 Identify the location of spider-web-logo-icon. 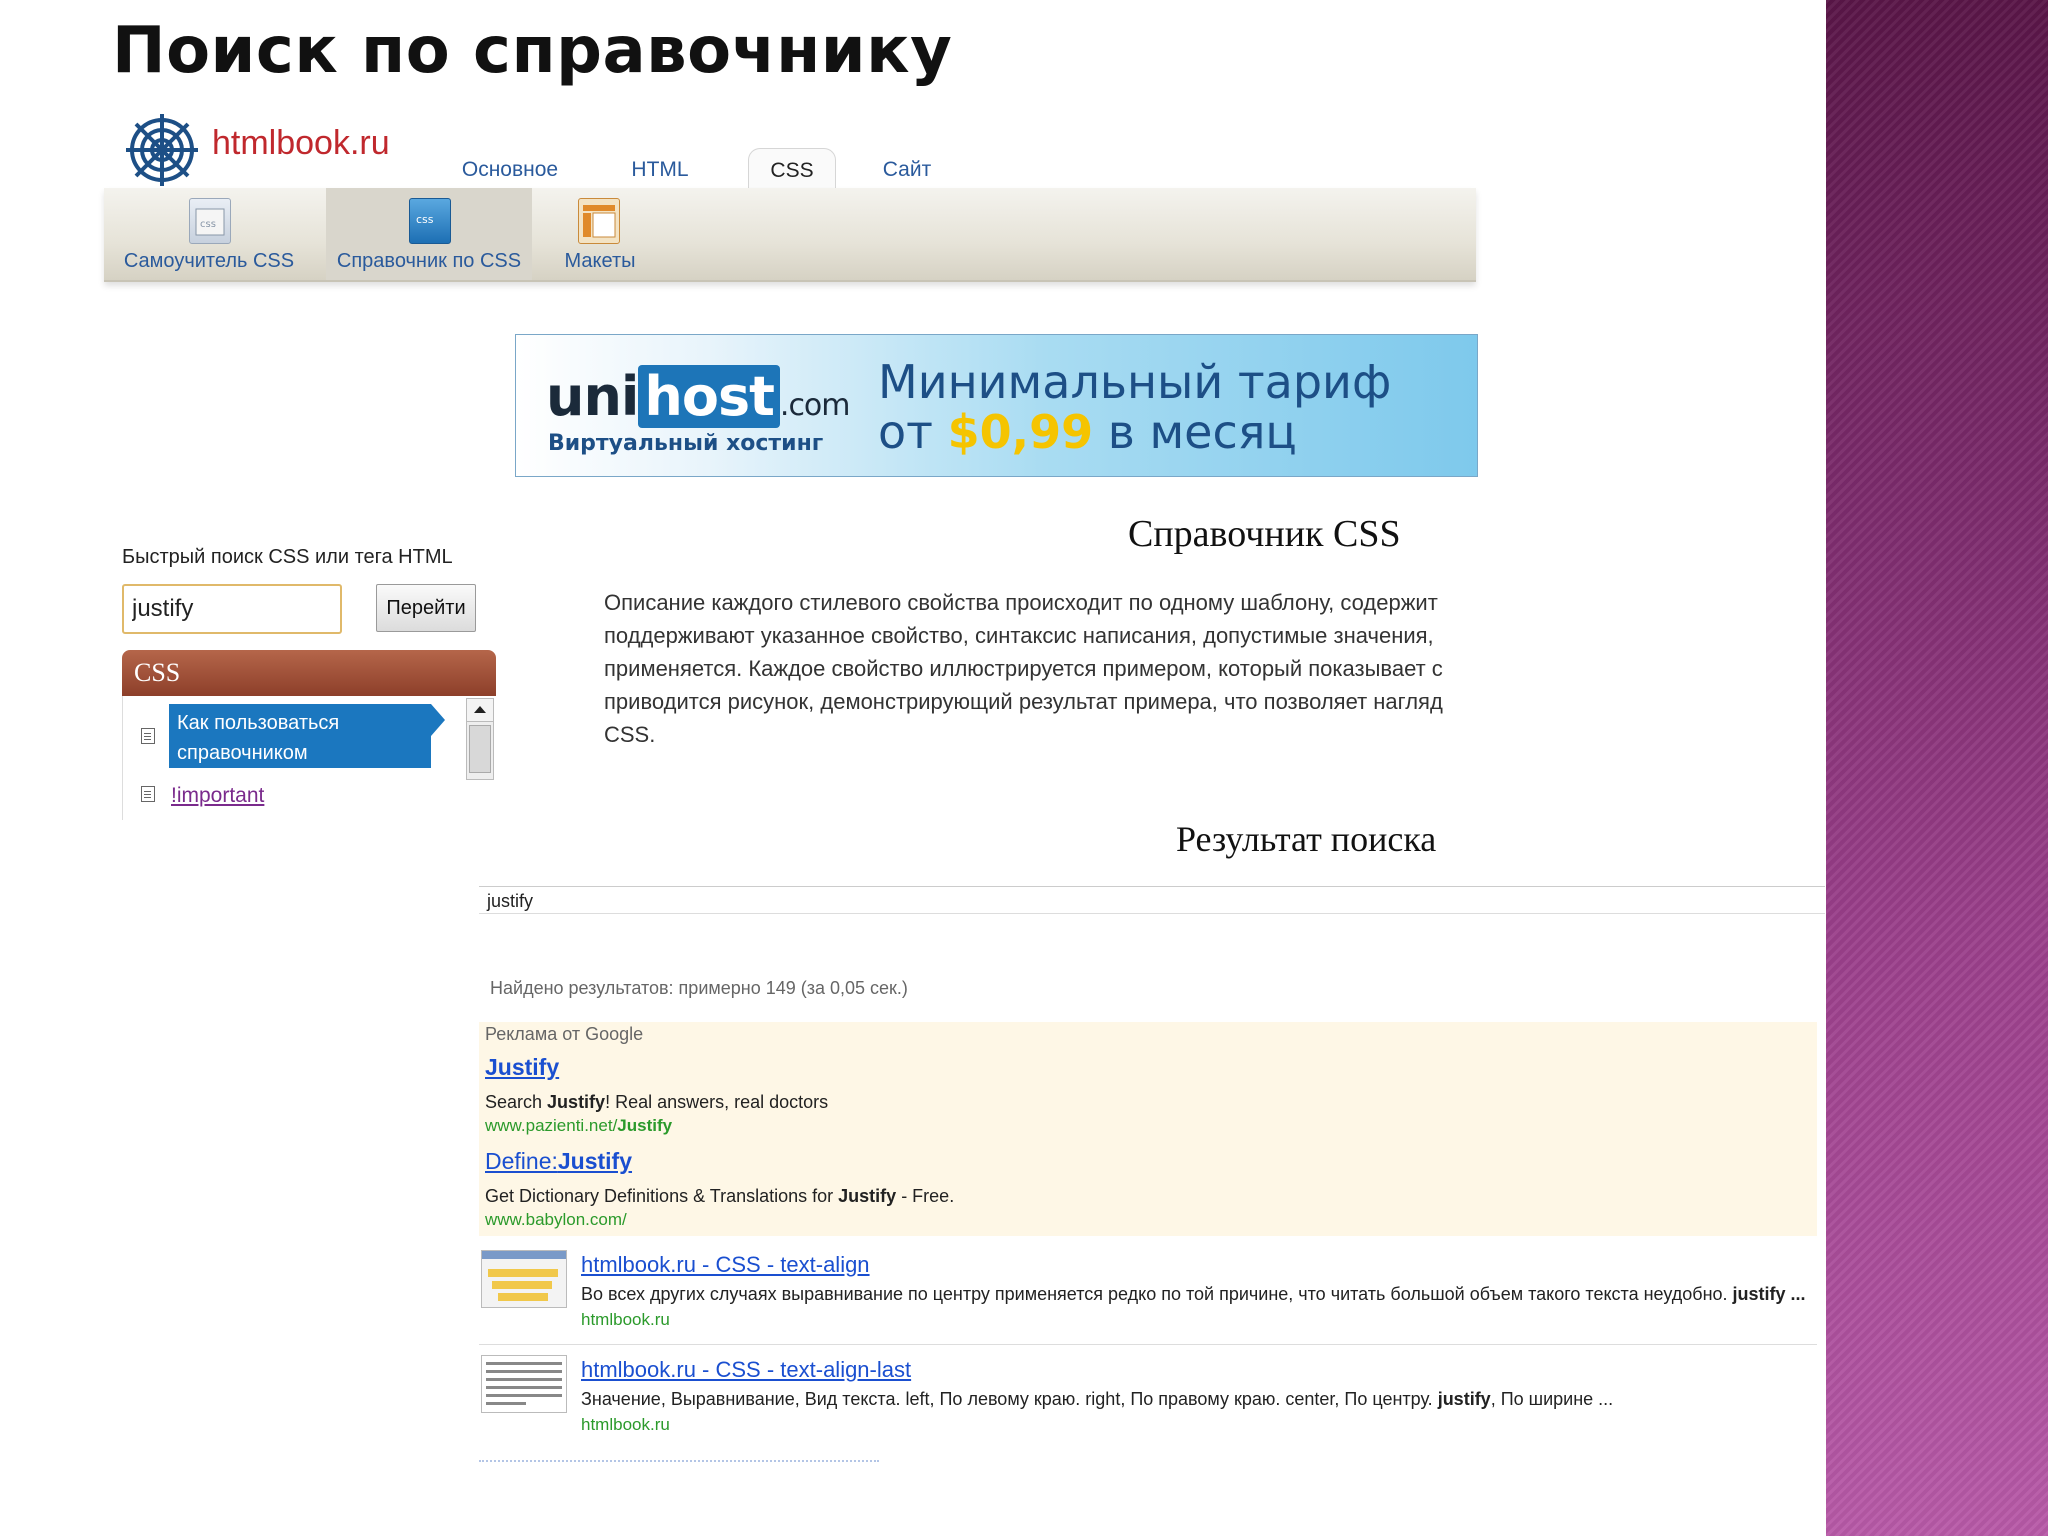
(162, 150).